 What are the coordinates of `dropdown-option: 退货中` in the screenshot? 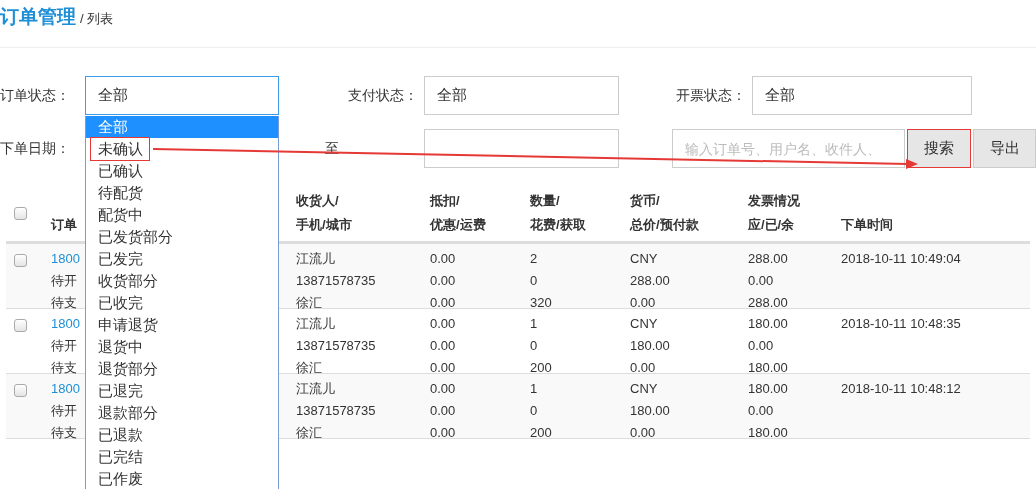 It's located at (182, 347).